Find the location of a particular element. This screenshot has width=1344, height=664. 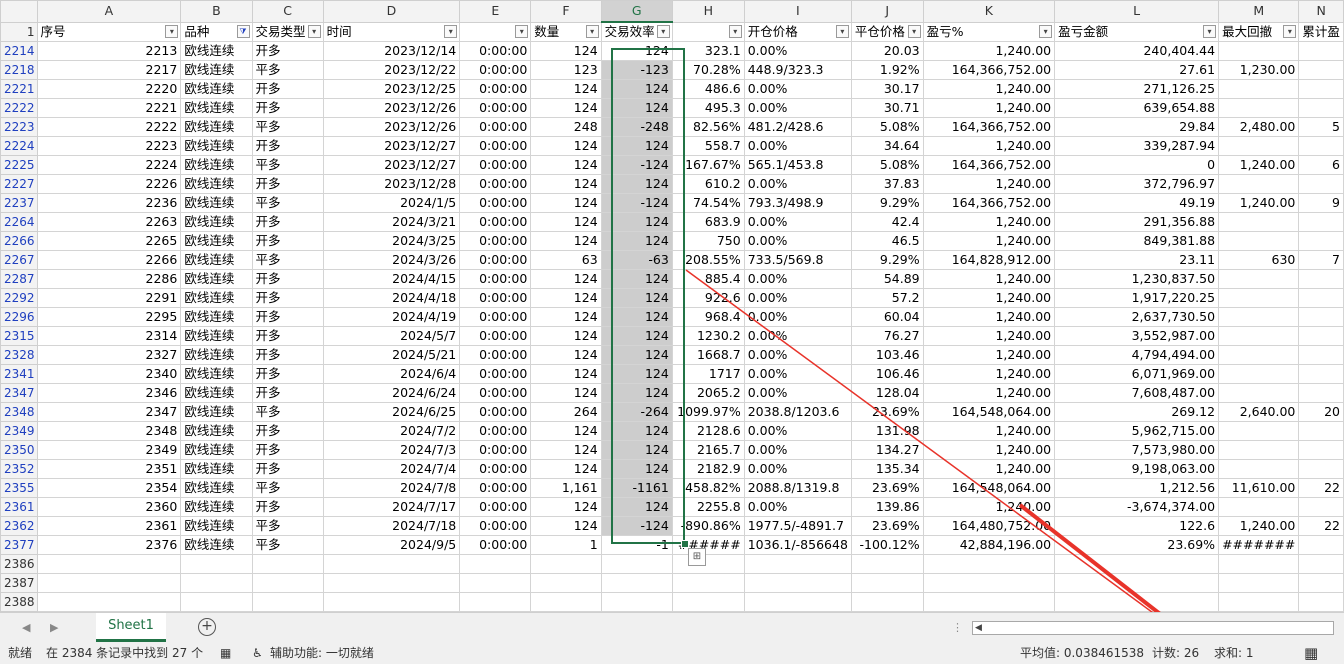

row-number: 2224 is located at coordinates (19, 146).